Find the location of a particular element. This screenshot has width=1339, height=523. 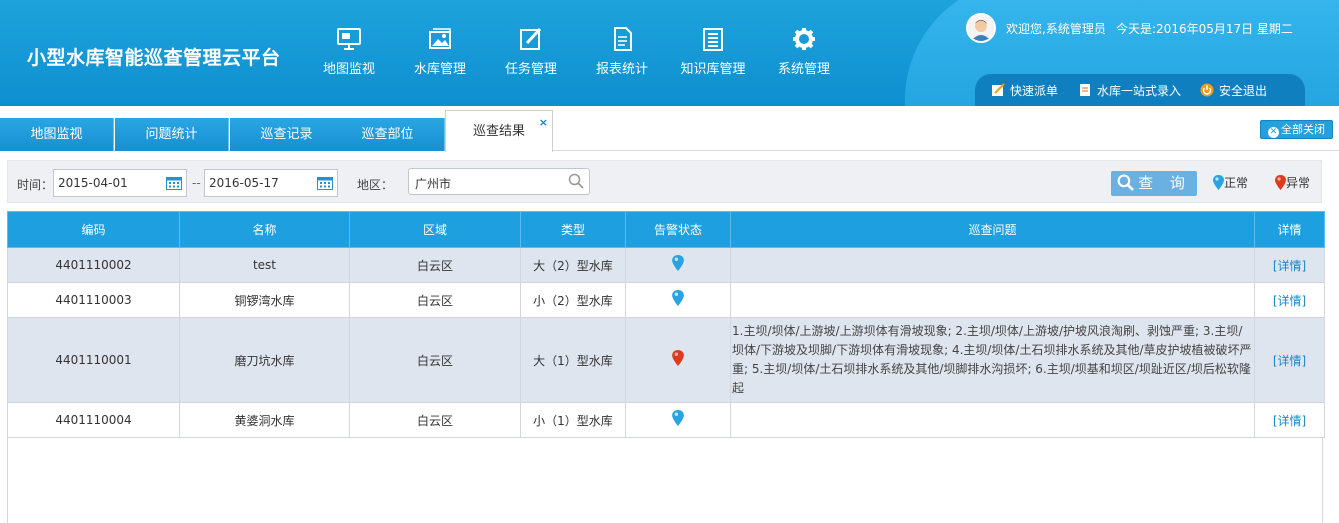

quick-actions-bar: 快速派单 水库一站式录入 安全退出 is located at coordinates (1140, 90).